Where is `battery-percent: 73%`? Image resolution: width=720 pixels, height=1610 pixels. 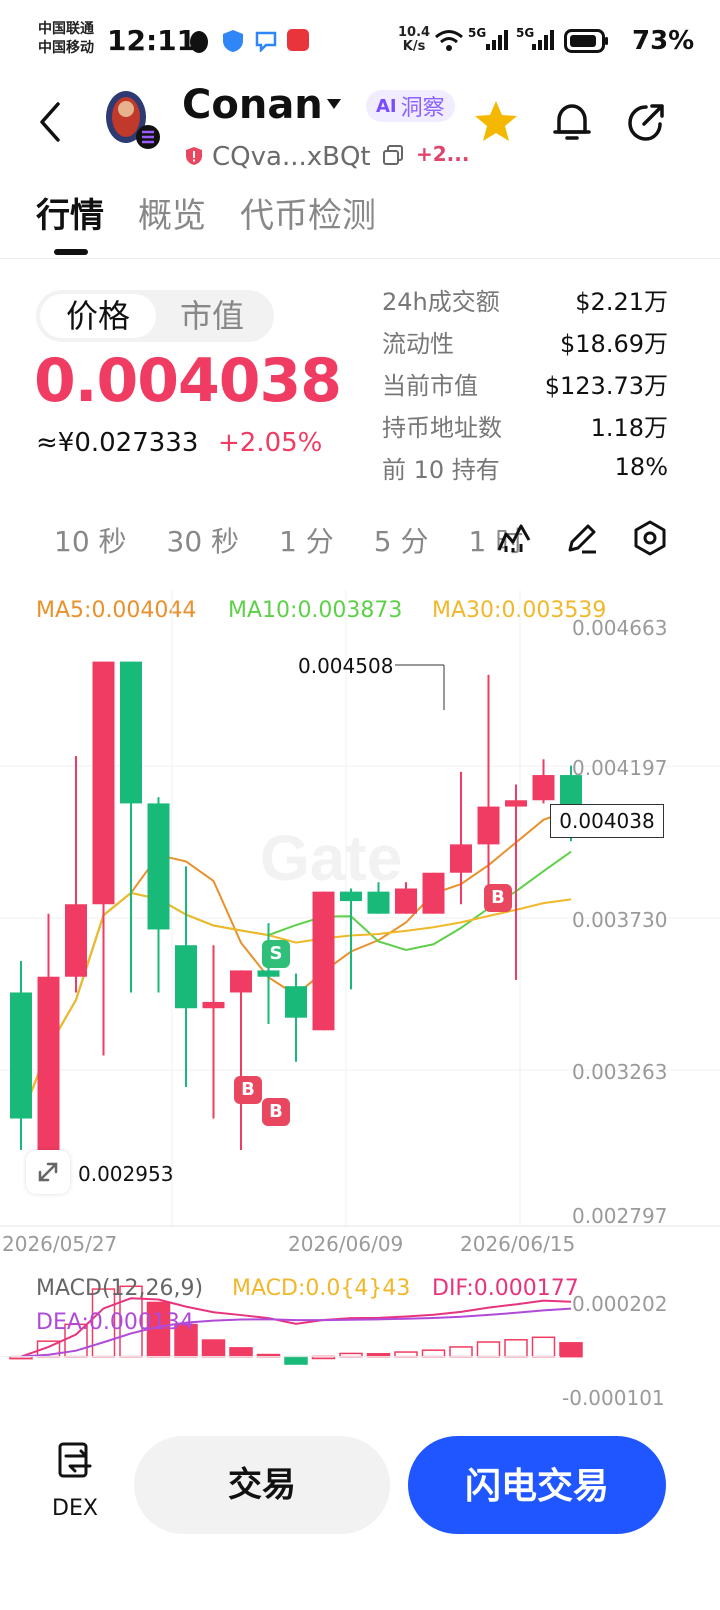
battery-percent: 73% is located at coordinates (663, 41).